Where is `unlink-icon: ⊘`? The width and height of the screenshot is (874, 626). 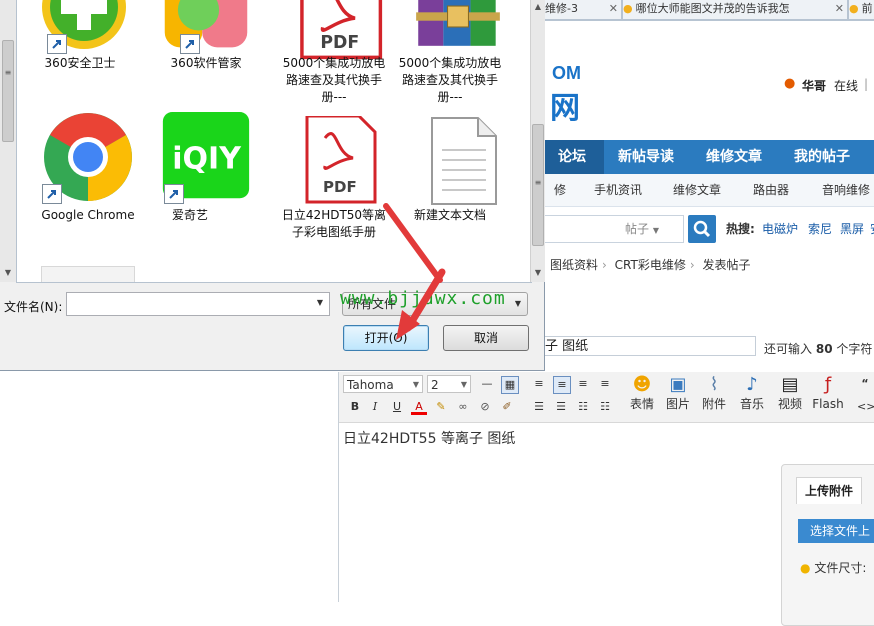
unlink-icon: ⊘ is located at coordinates (485, 407).